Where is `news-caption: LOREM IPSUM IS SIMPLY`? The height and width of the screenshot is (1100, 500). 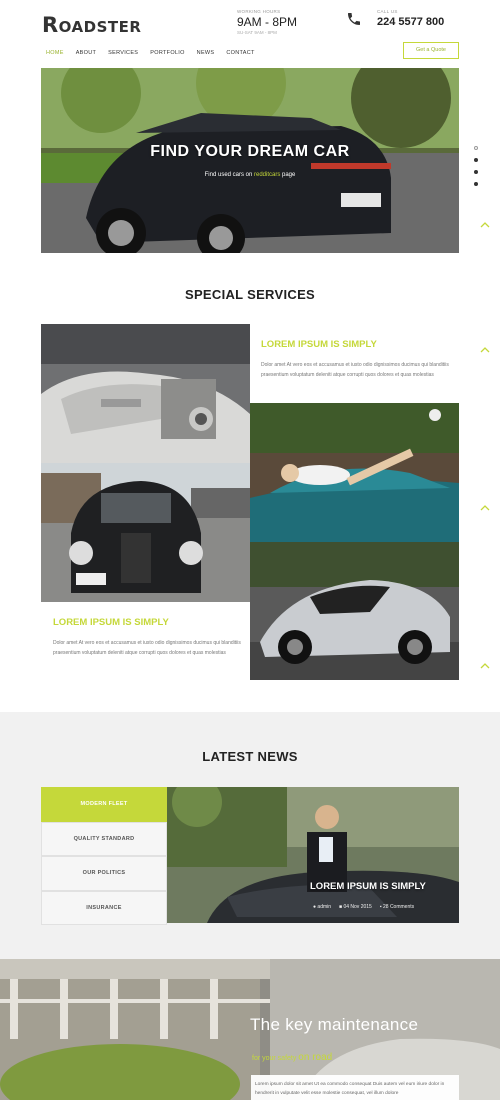 news-caption: LOREM IPSUM IS SIMPLY is located at coordinates (368, 886).